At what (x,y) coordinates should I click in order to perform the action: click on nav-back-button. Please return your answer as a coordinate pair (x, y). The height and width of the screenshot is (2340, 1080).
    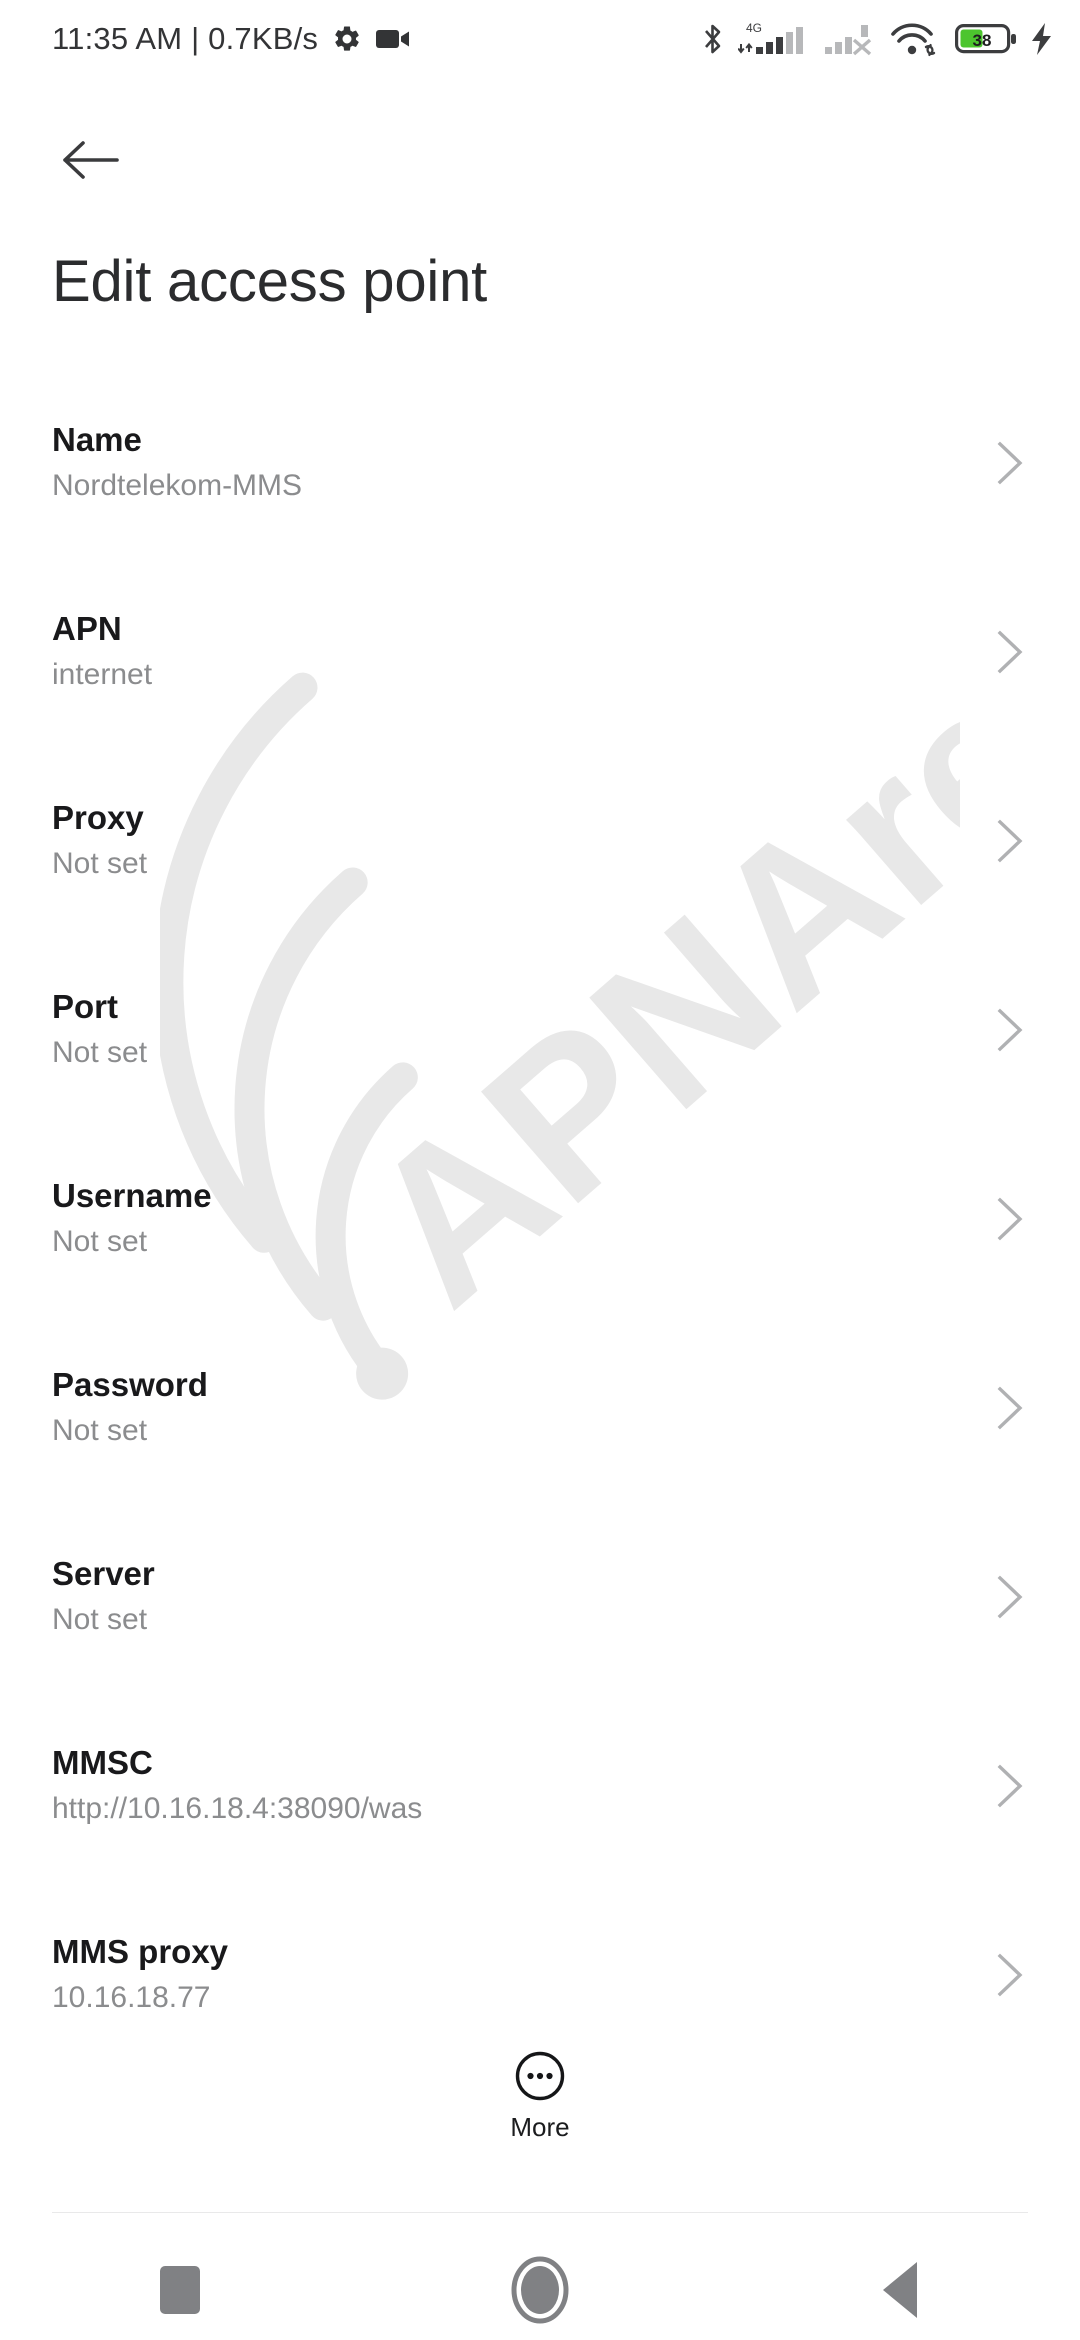
    Looking at the image, I should click on (900, 2290).